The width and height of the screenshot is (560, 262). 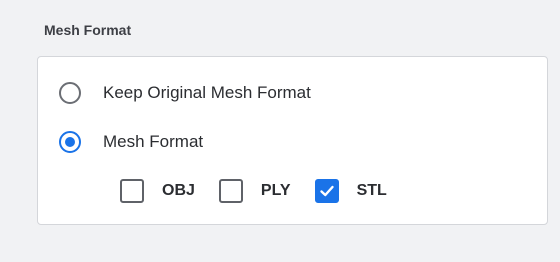 What do you see at coordinates (132, 191) in the screenshot?
I see `obj-checkbox` at bounding box center [132, 191].